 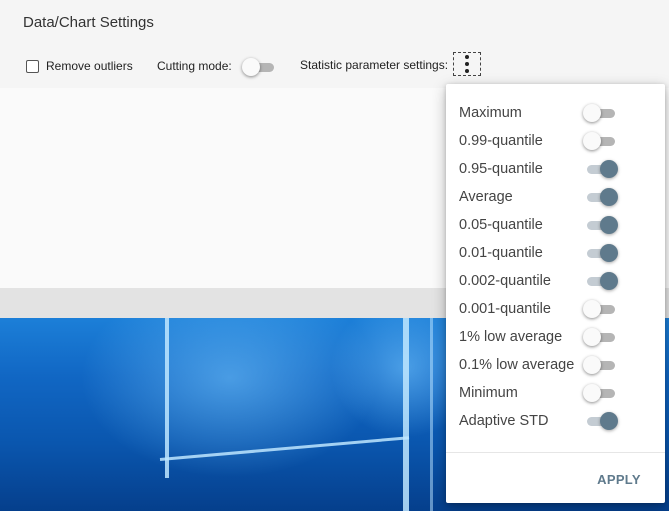 What do you see at coordinates (619, 480) in the screenshot?
I see `apply-button: APPLY` at bounding box center [619, 480].